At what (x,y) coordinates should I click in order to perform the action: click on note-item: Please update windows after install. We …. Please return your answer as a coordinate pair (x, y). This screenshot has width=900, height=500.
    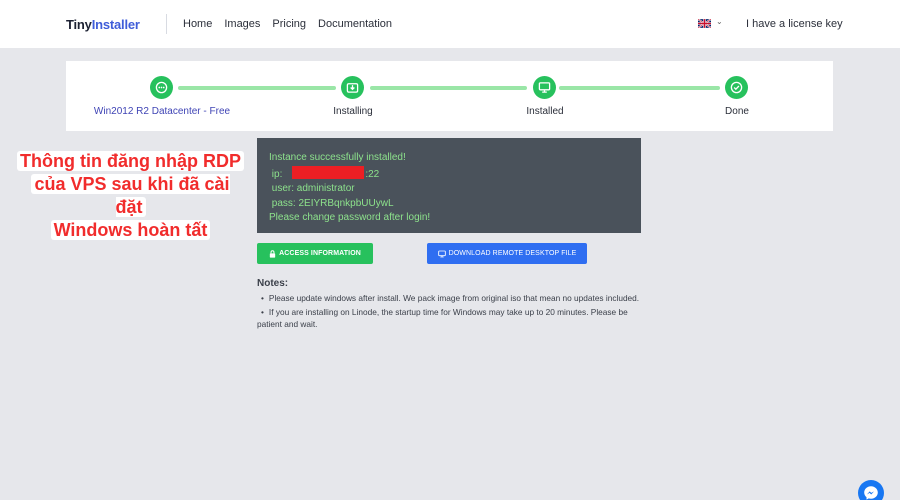
    Looking at the image, I should click on (452, 298).